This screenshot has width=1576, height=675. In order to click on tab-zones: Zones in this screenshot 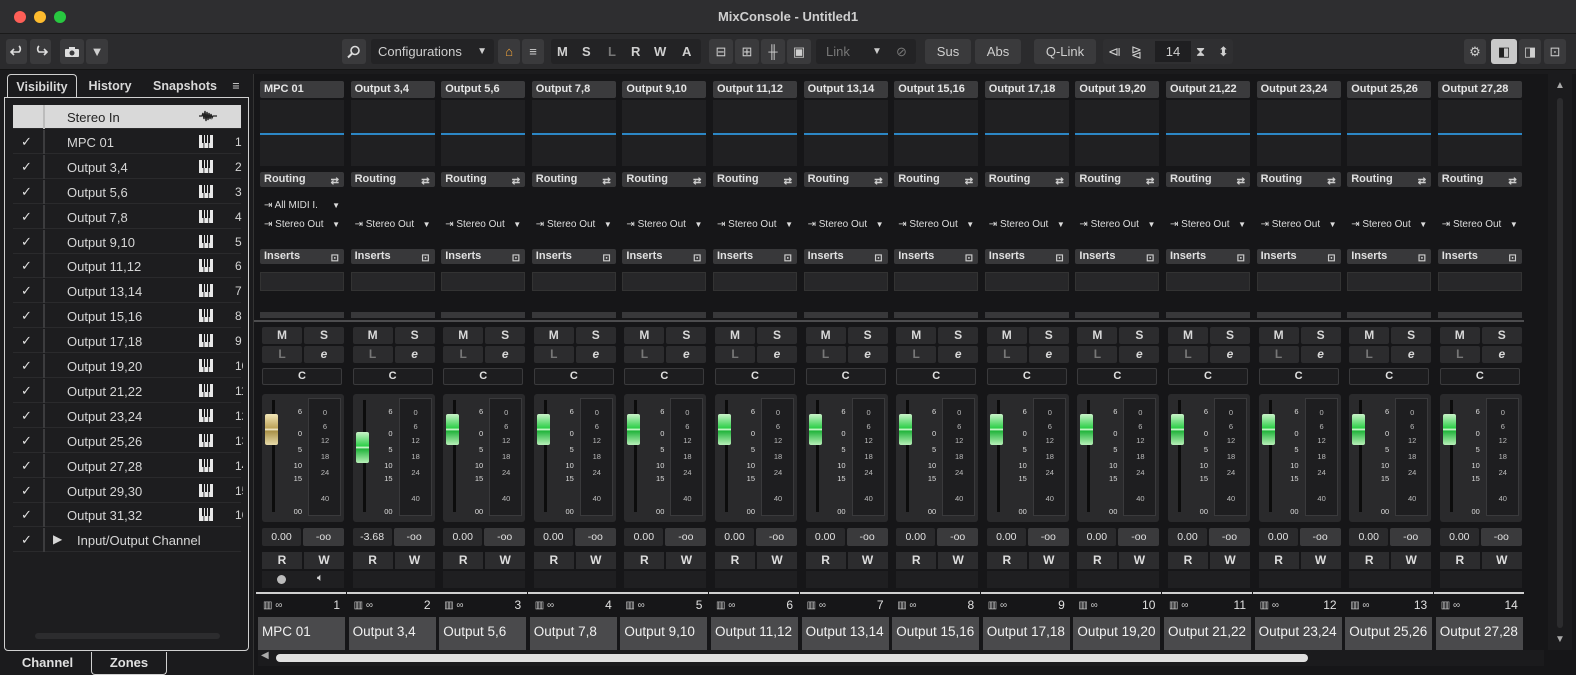, I will do `click(129, 663)`.